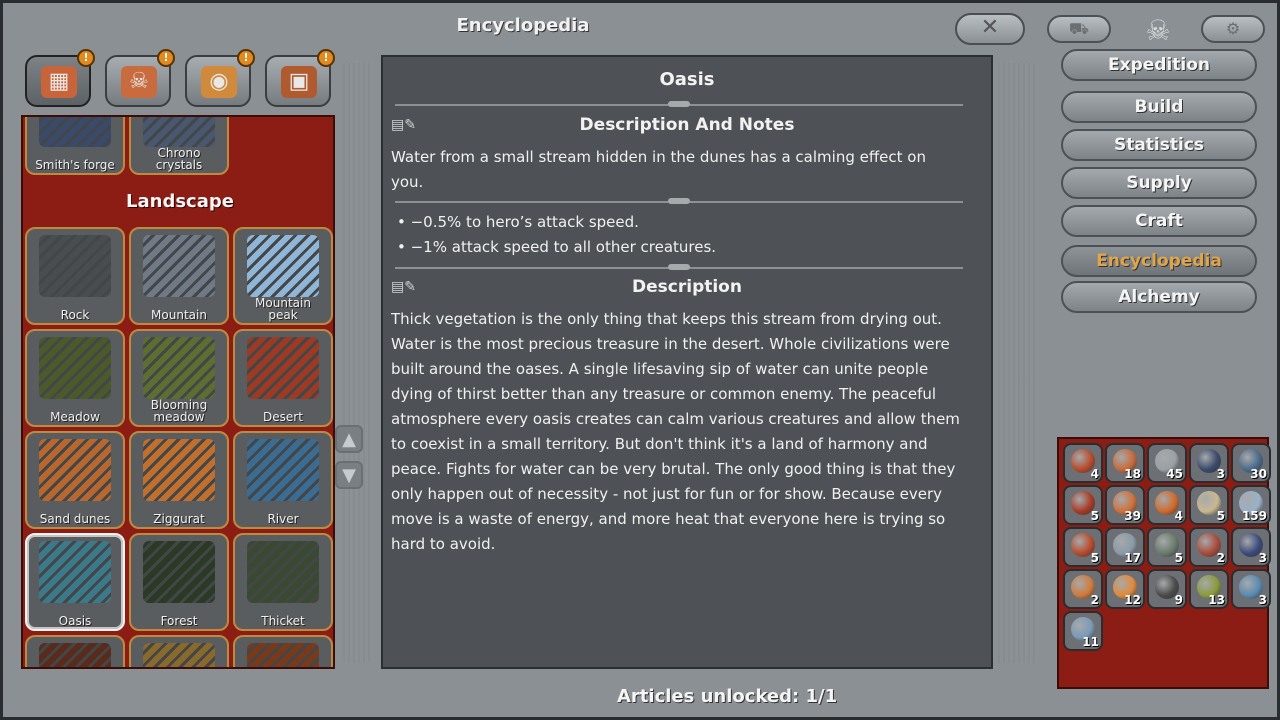 The height and width of the screenshot is (720, 1280). What do you see at coordinates (75, 146) in the screenshot?
I see `tile-card: Smith's forge` at bounding box center [75, 146].